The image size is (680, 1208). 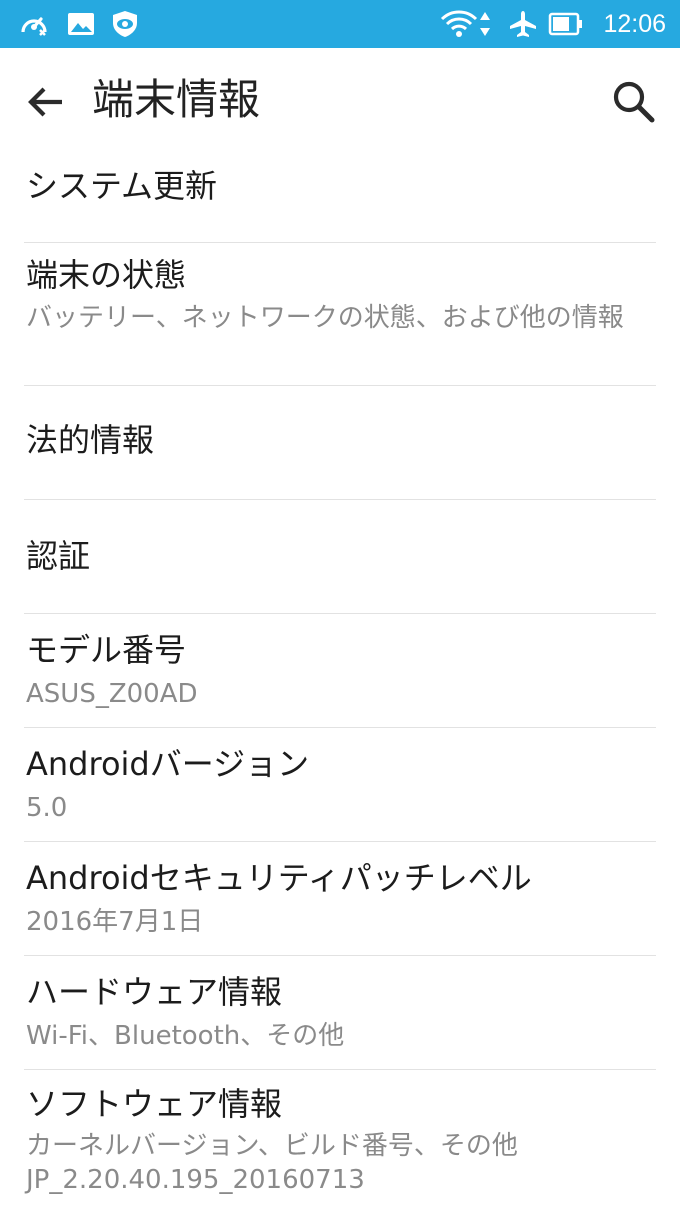 I want to click on shield-eye-icon, so click(x=125, y=24).